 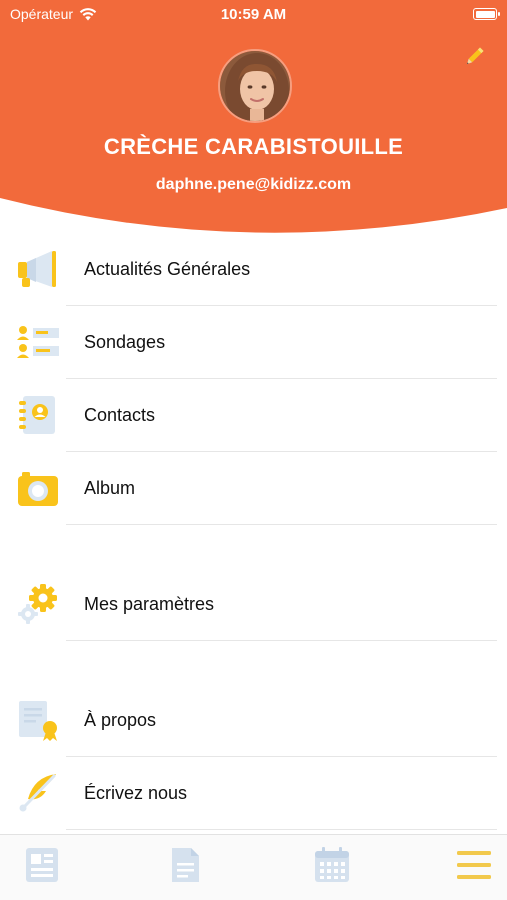 What do you see at coordinates (37, 604) in the screenshot?
I see `gear-icon` at bounding box center [37, 604].